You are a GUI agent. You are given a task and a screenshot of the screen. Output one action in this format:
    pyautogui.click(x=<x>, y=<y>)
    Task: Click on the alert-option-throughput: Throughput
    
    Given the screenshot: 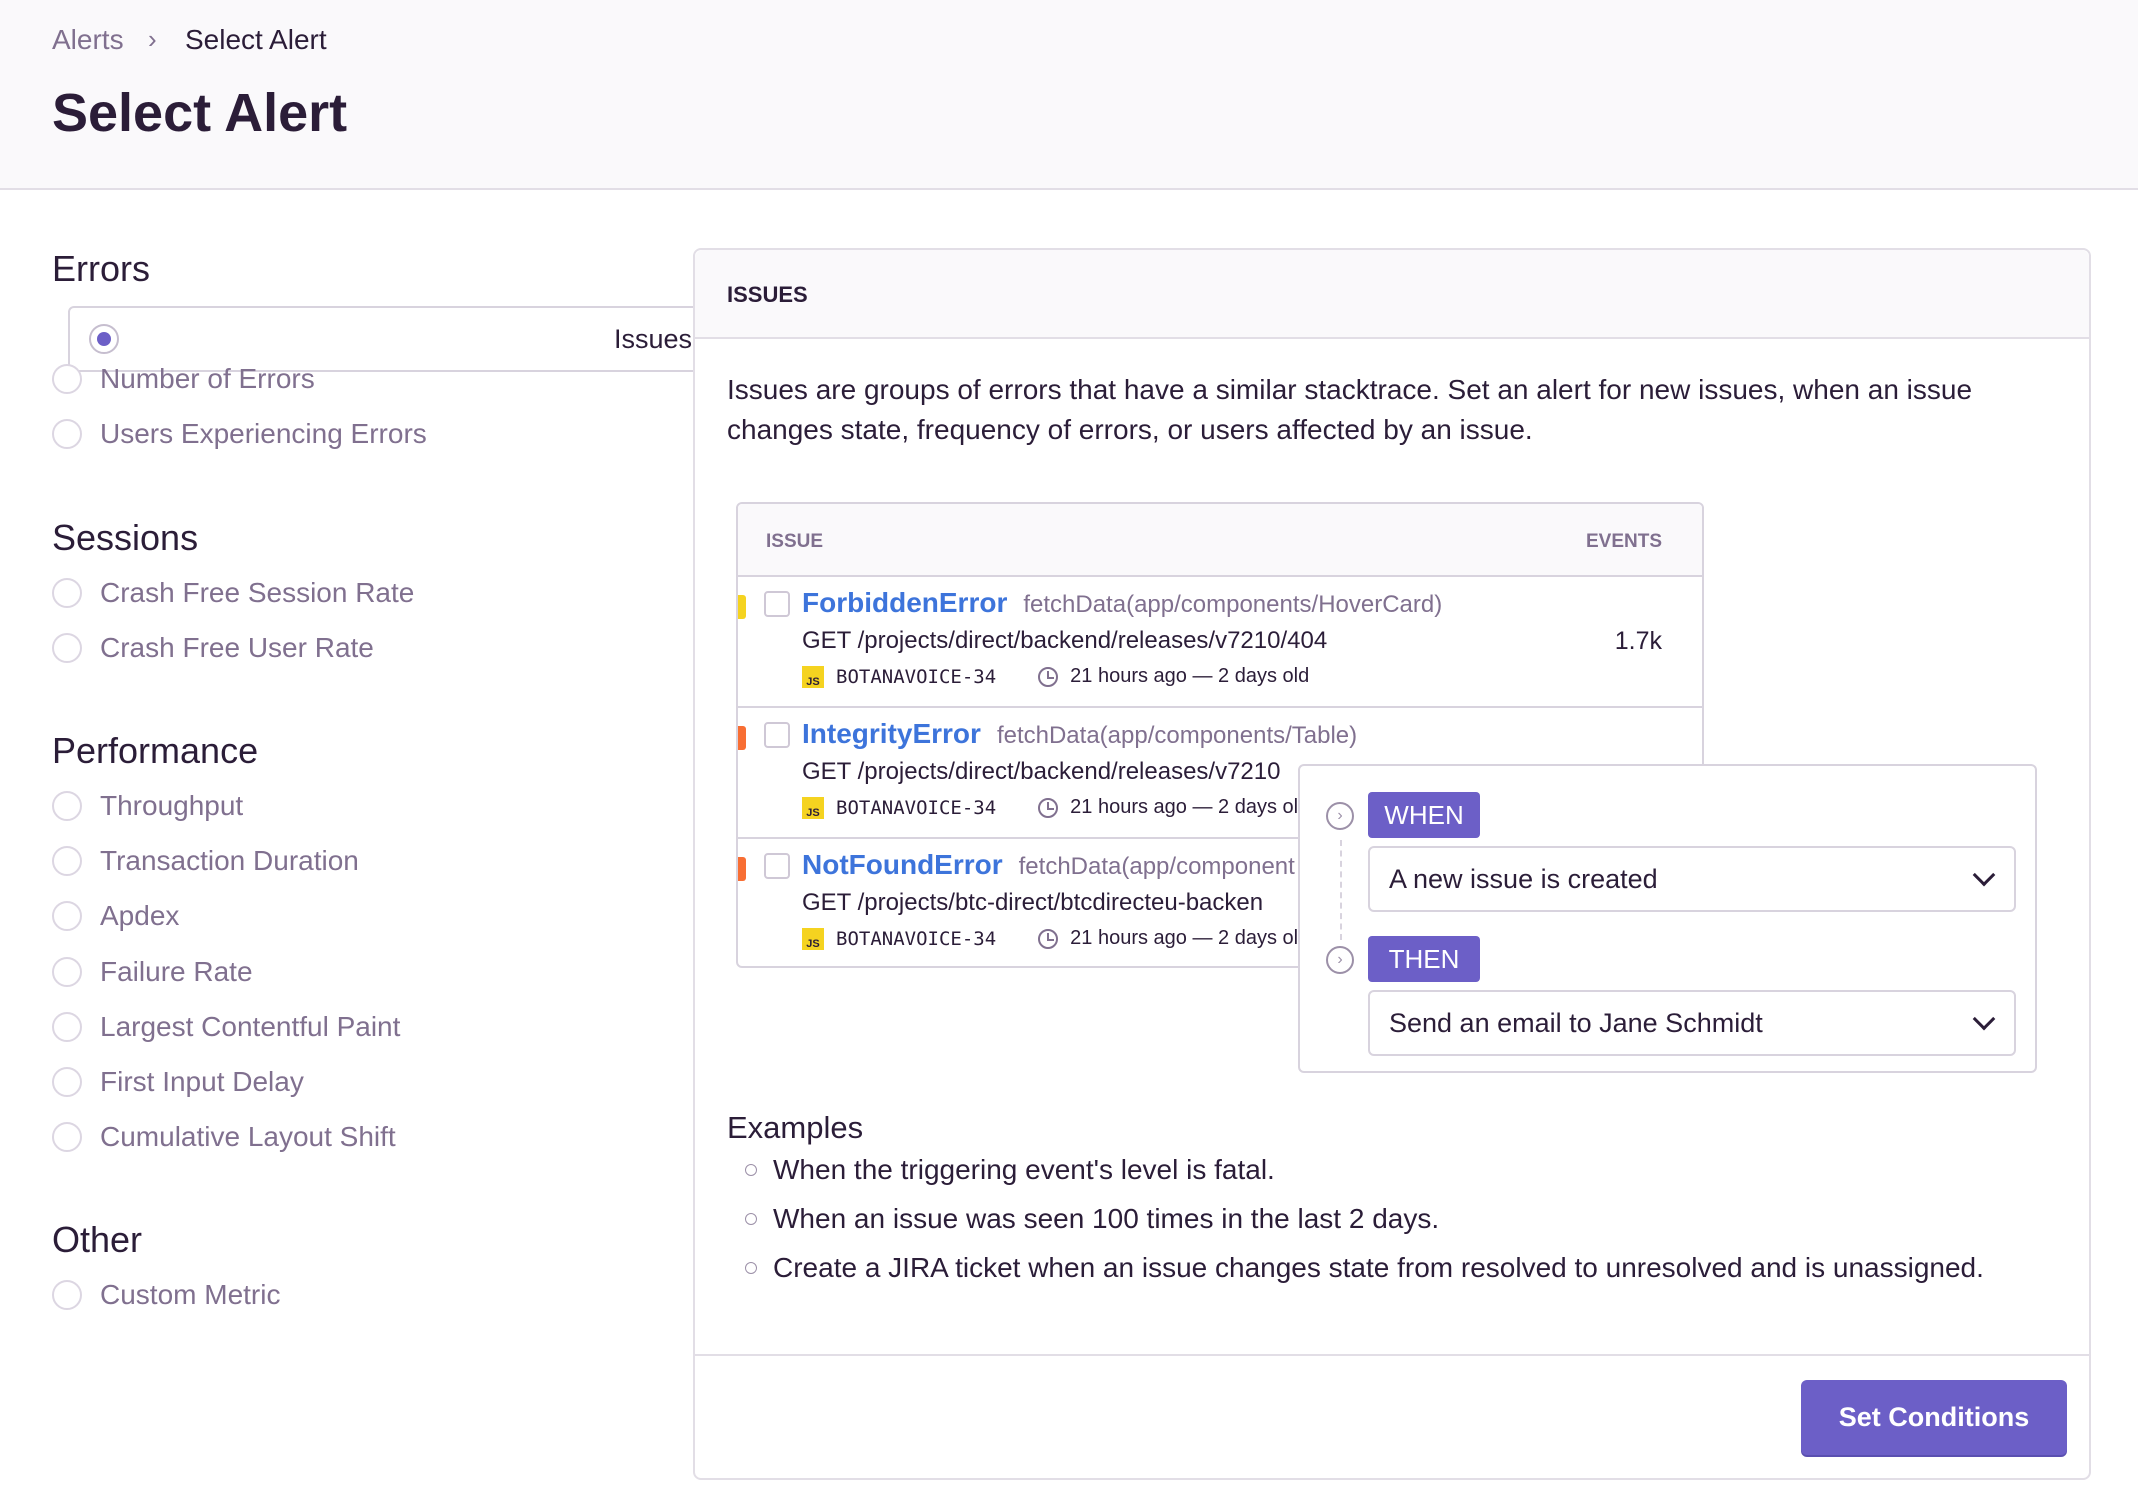 What is the action you would take?
    pyautogui.click(x=147, y=806)
    